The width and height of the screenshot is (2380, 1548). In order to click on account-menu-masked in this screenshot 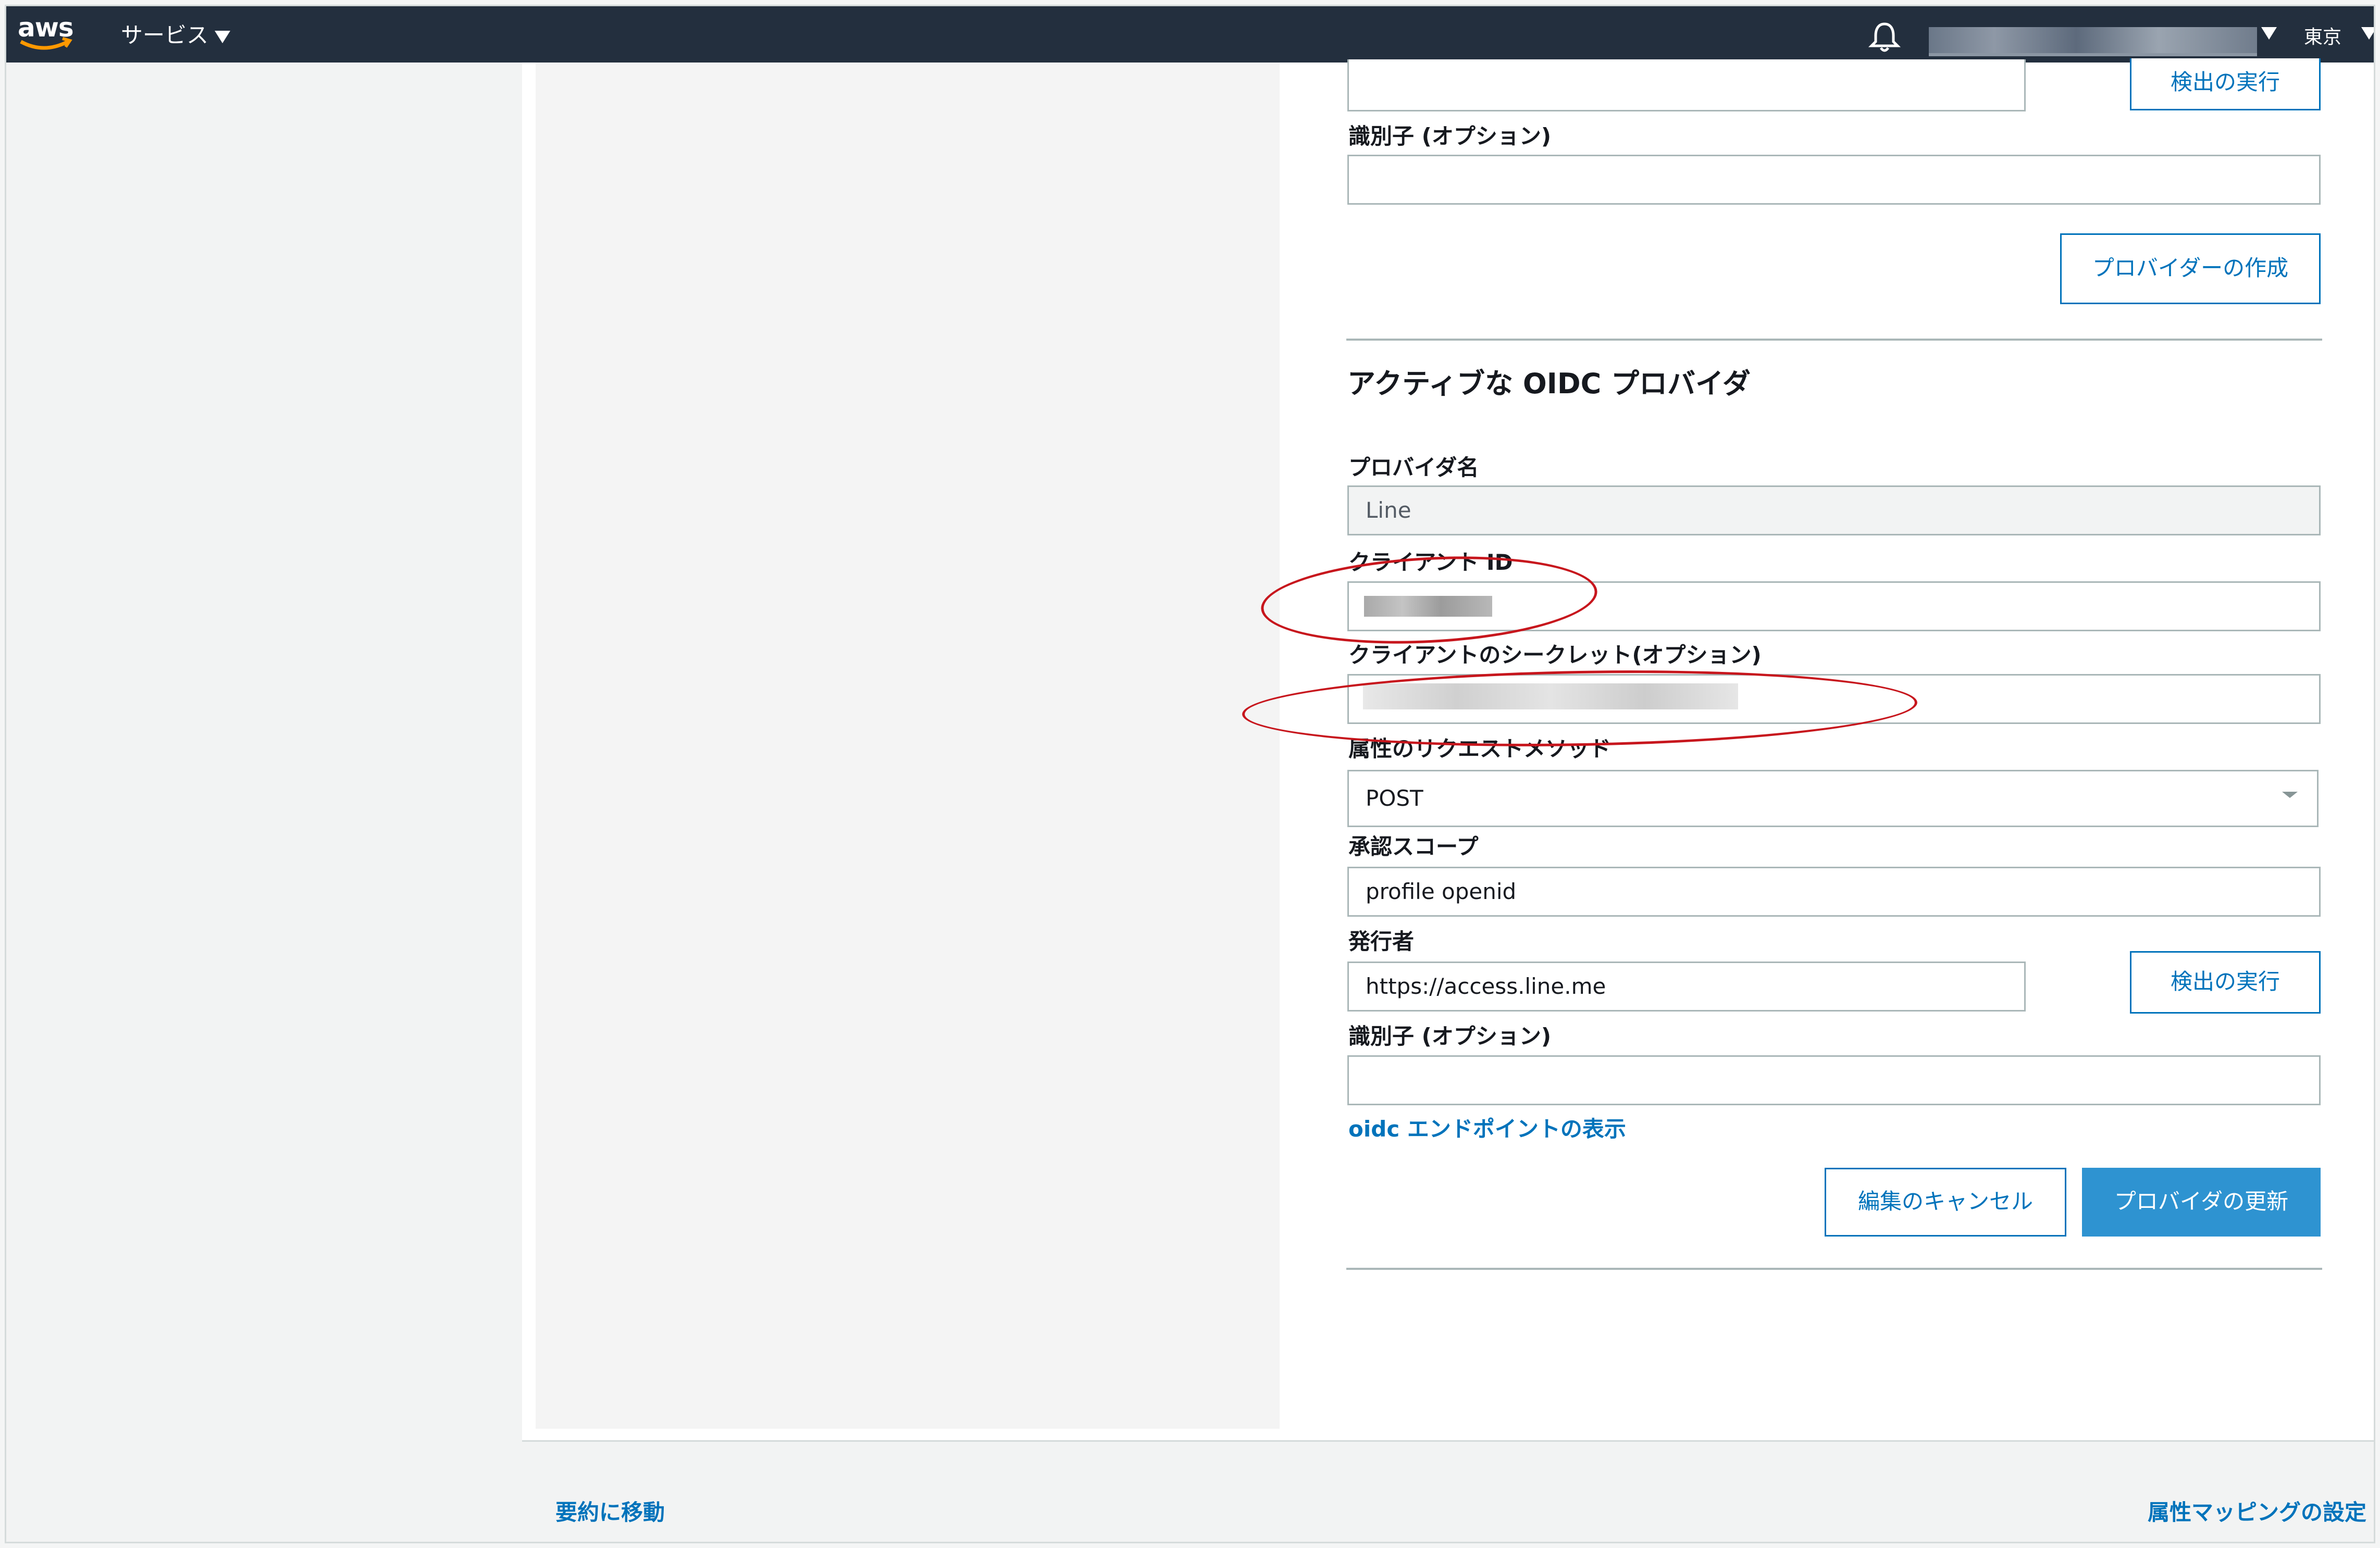, I will do `click(2093, 41)`.